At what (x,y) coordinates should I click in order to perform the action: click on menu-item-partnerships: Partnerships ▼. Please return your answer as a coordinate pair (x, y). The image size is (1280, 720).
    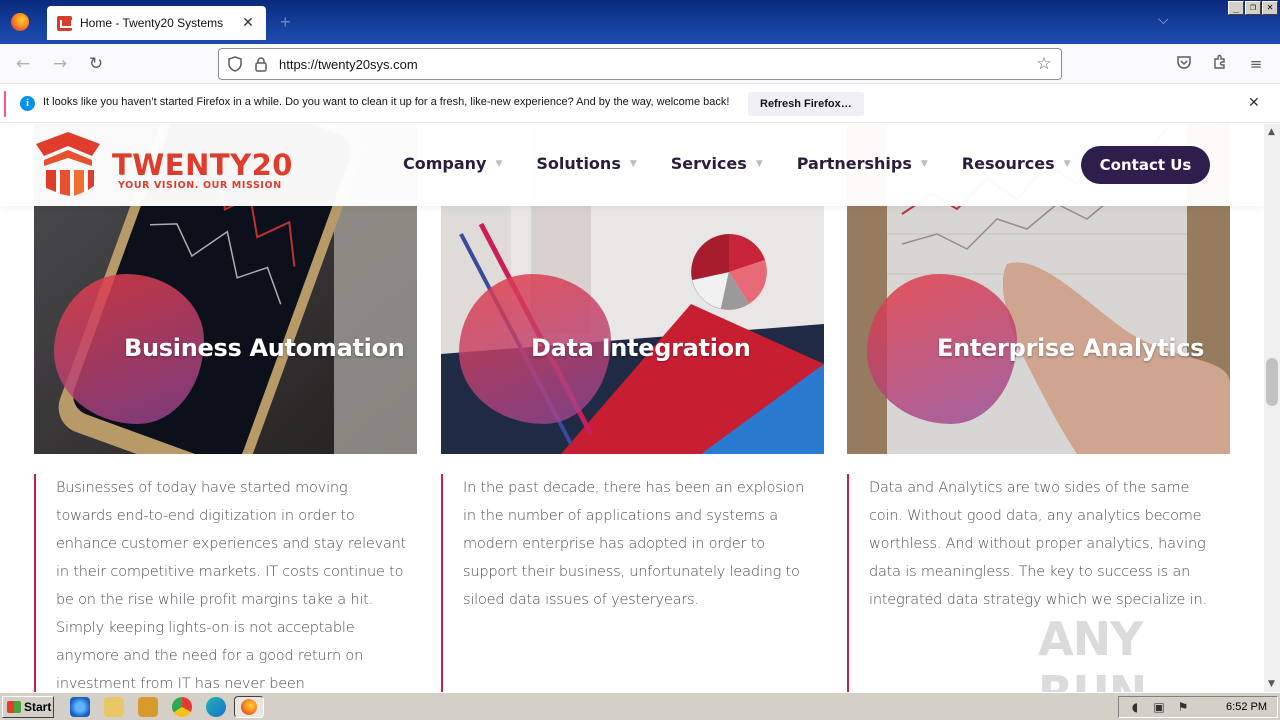
    Looking at the image, I should click on (862, 163).